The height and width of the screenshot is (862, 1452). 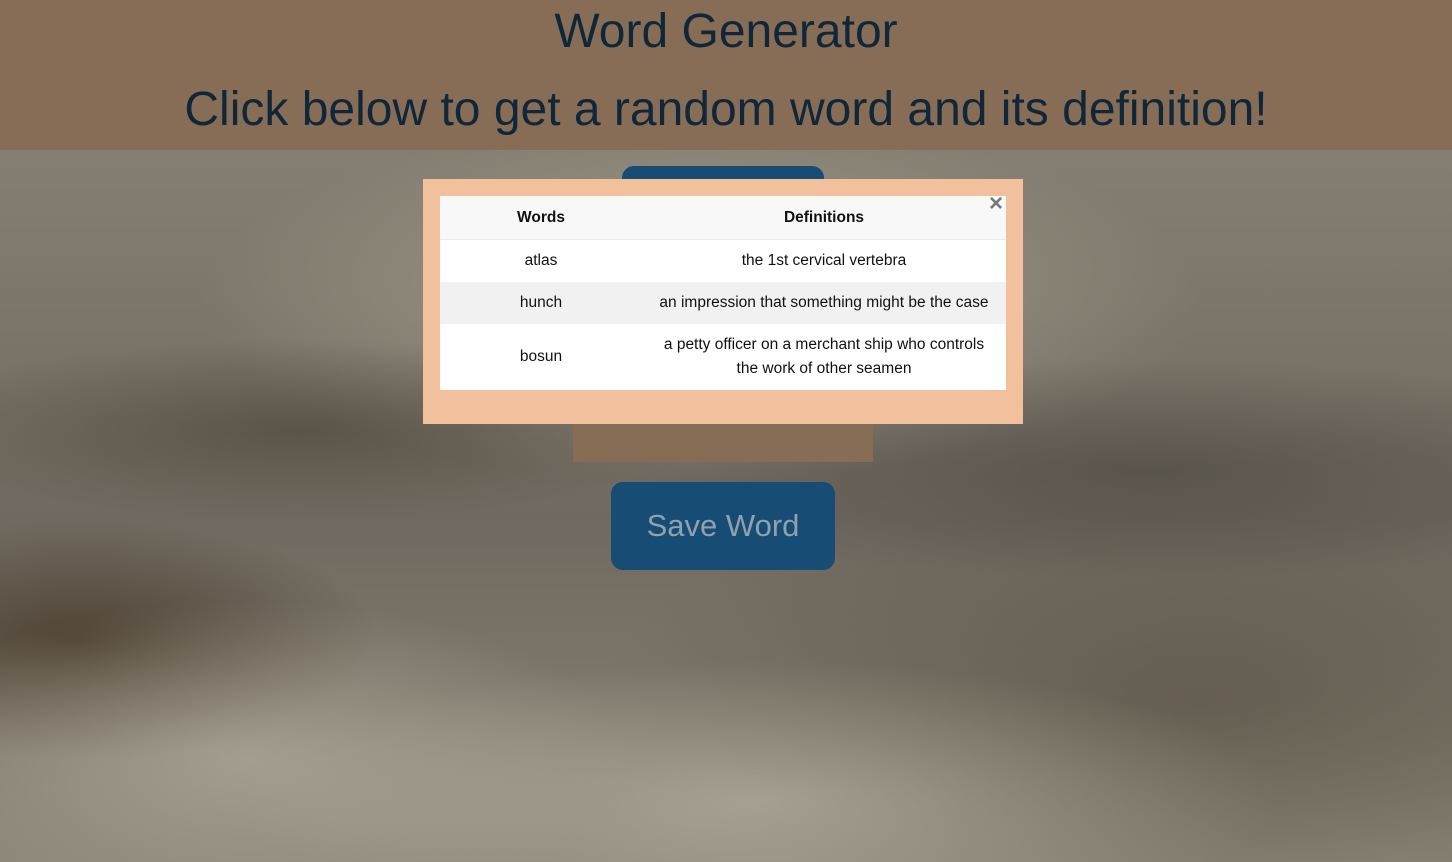 What do you see at coordinates (726, 31) in the screenshot?
I see `page-title: Word Generator` at bounding box center [726, 31].